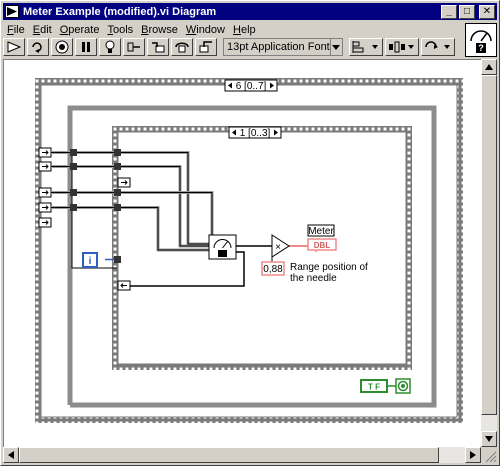 The width and height of the screenshot is (500, 466). I want to click on abort-icon, so click(62, 47).